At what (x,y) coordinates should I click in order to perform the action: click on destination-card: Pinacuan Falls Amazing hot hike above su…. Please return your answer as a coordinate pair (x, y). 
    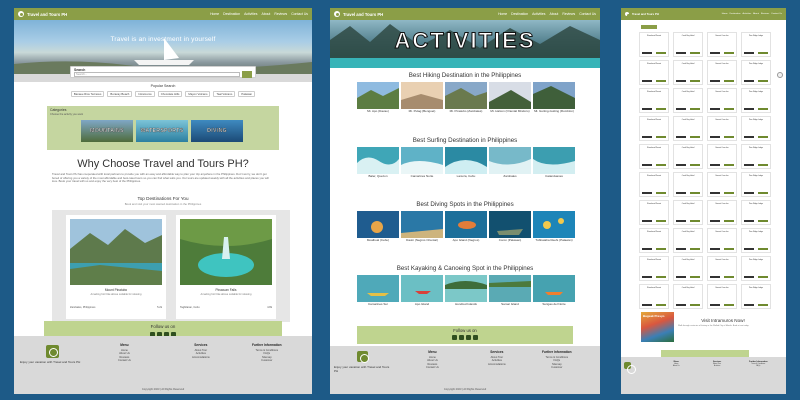
    Looking at the image, I should click on (226, 267).